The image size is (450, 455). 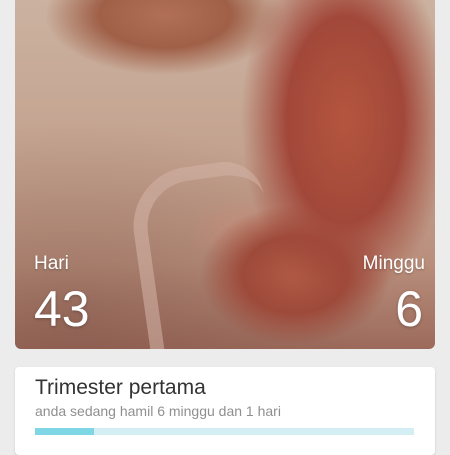 I want to click on trimester-title: Trimester pertama, so click(x=120, y=387).